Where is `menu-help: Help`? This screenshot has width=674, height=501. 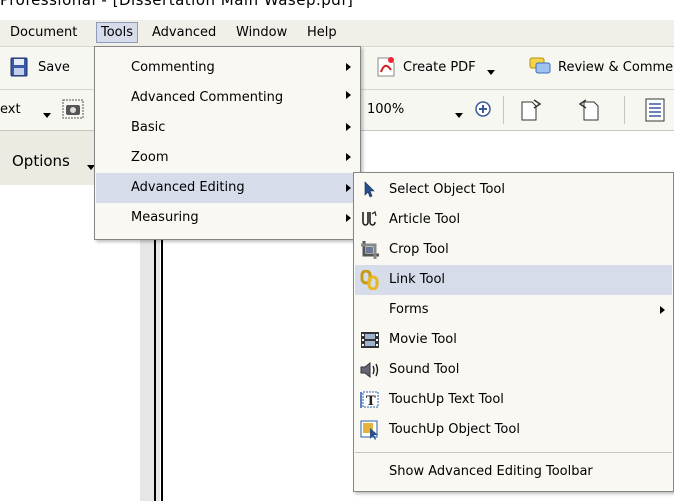 menu-help: Help is located at coordinates (322, 32).